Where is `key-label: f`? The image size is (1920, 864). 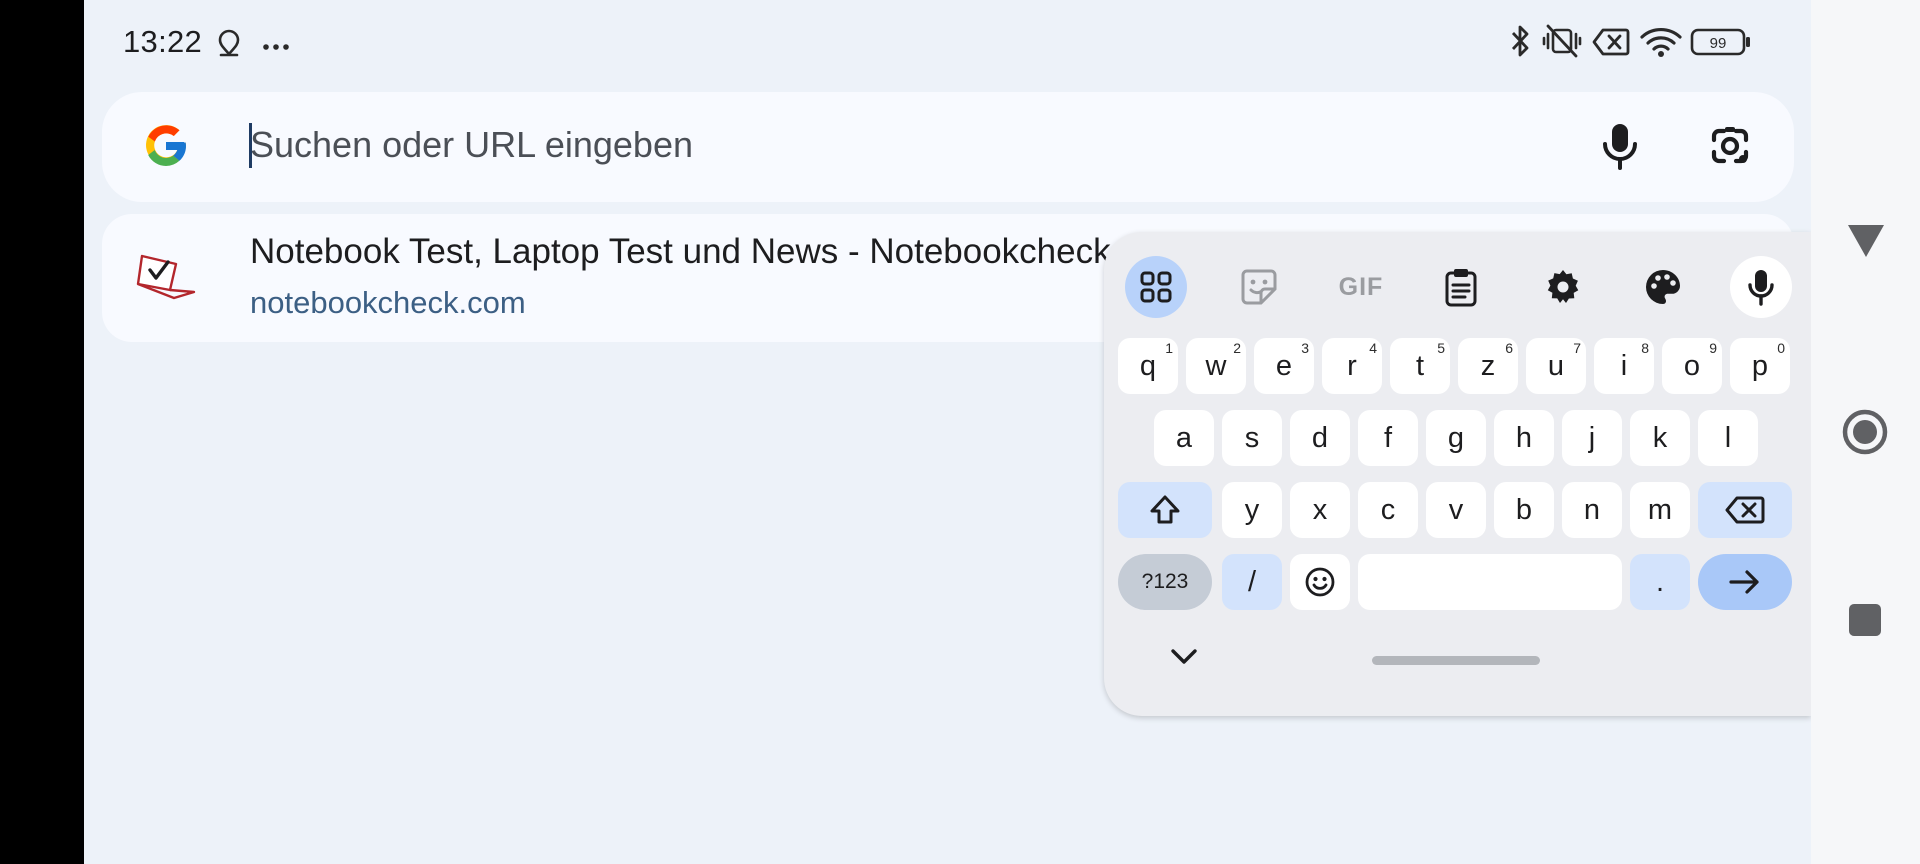
key-label: f is located at coordinates (1388, 437).